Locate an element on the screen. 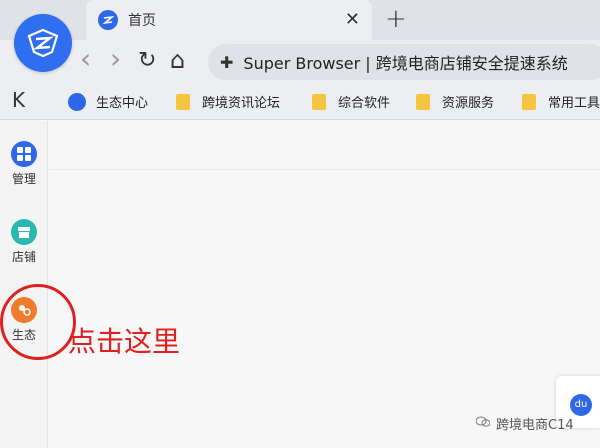 The image size is (600, 448). bookmark-item: 资源服务 is located at coordinates (455, 101).